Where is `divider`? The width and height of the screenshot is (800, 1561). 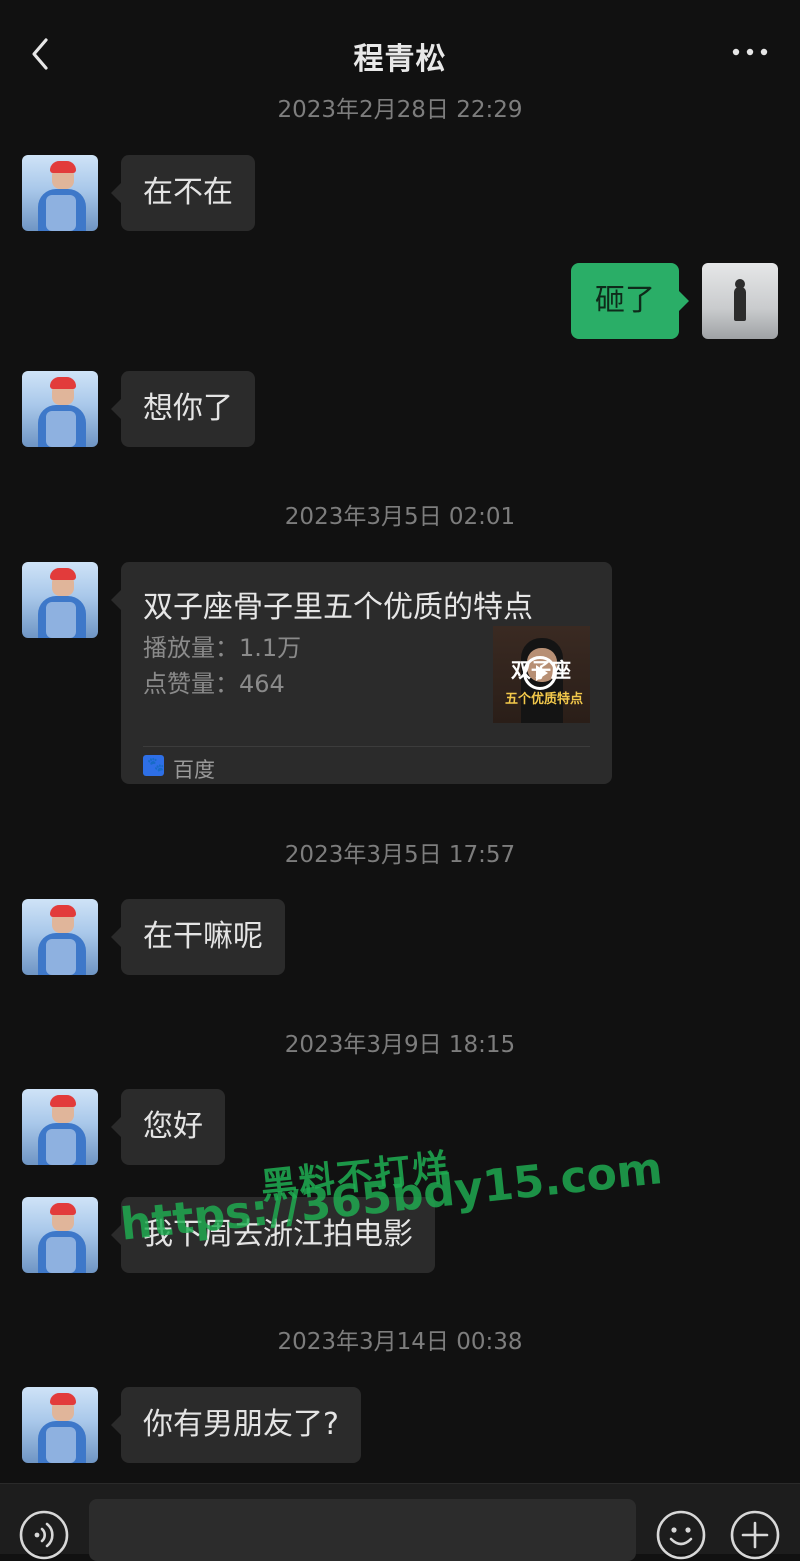 divider is located at coordinates (366, 746).